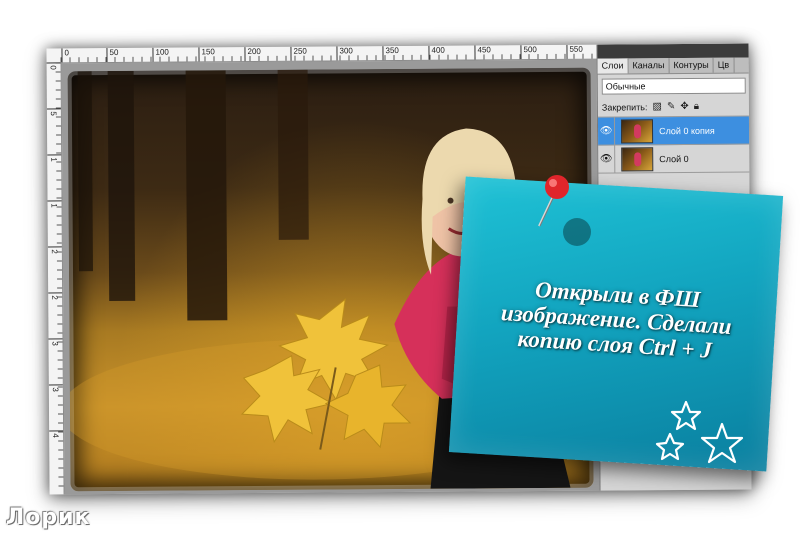 The height and width of the screenshot is (538, 800). I want to click on tab-channels: Каналы, so click(649, 66).